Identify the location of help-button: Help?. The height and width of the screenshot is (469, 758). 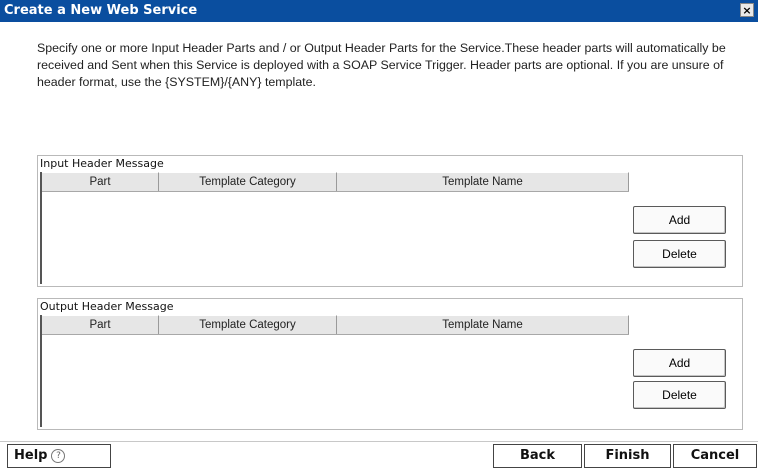
(59, 456).